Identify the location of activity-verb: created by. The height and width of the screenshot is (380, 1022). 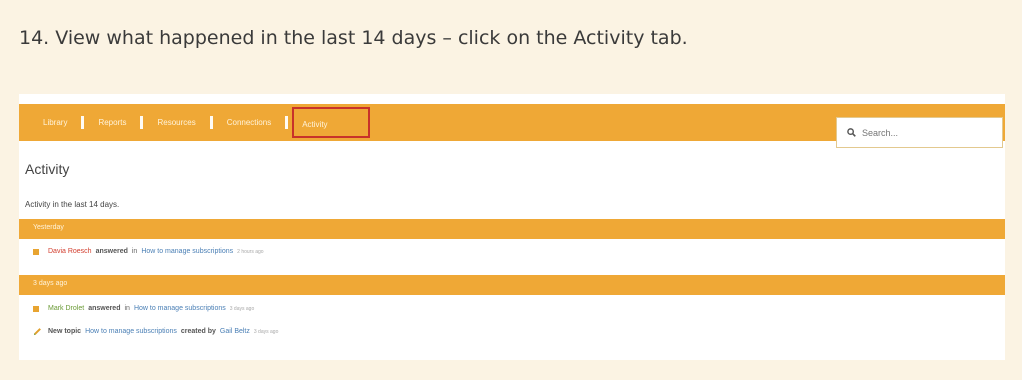
(198, 331).